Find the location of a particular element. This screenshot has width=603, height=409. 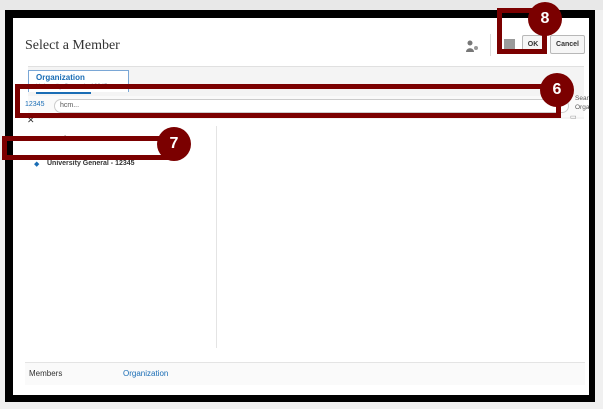

right-snippet-2: Orga is located at coordinates (582, 107).